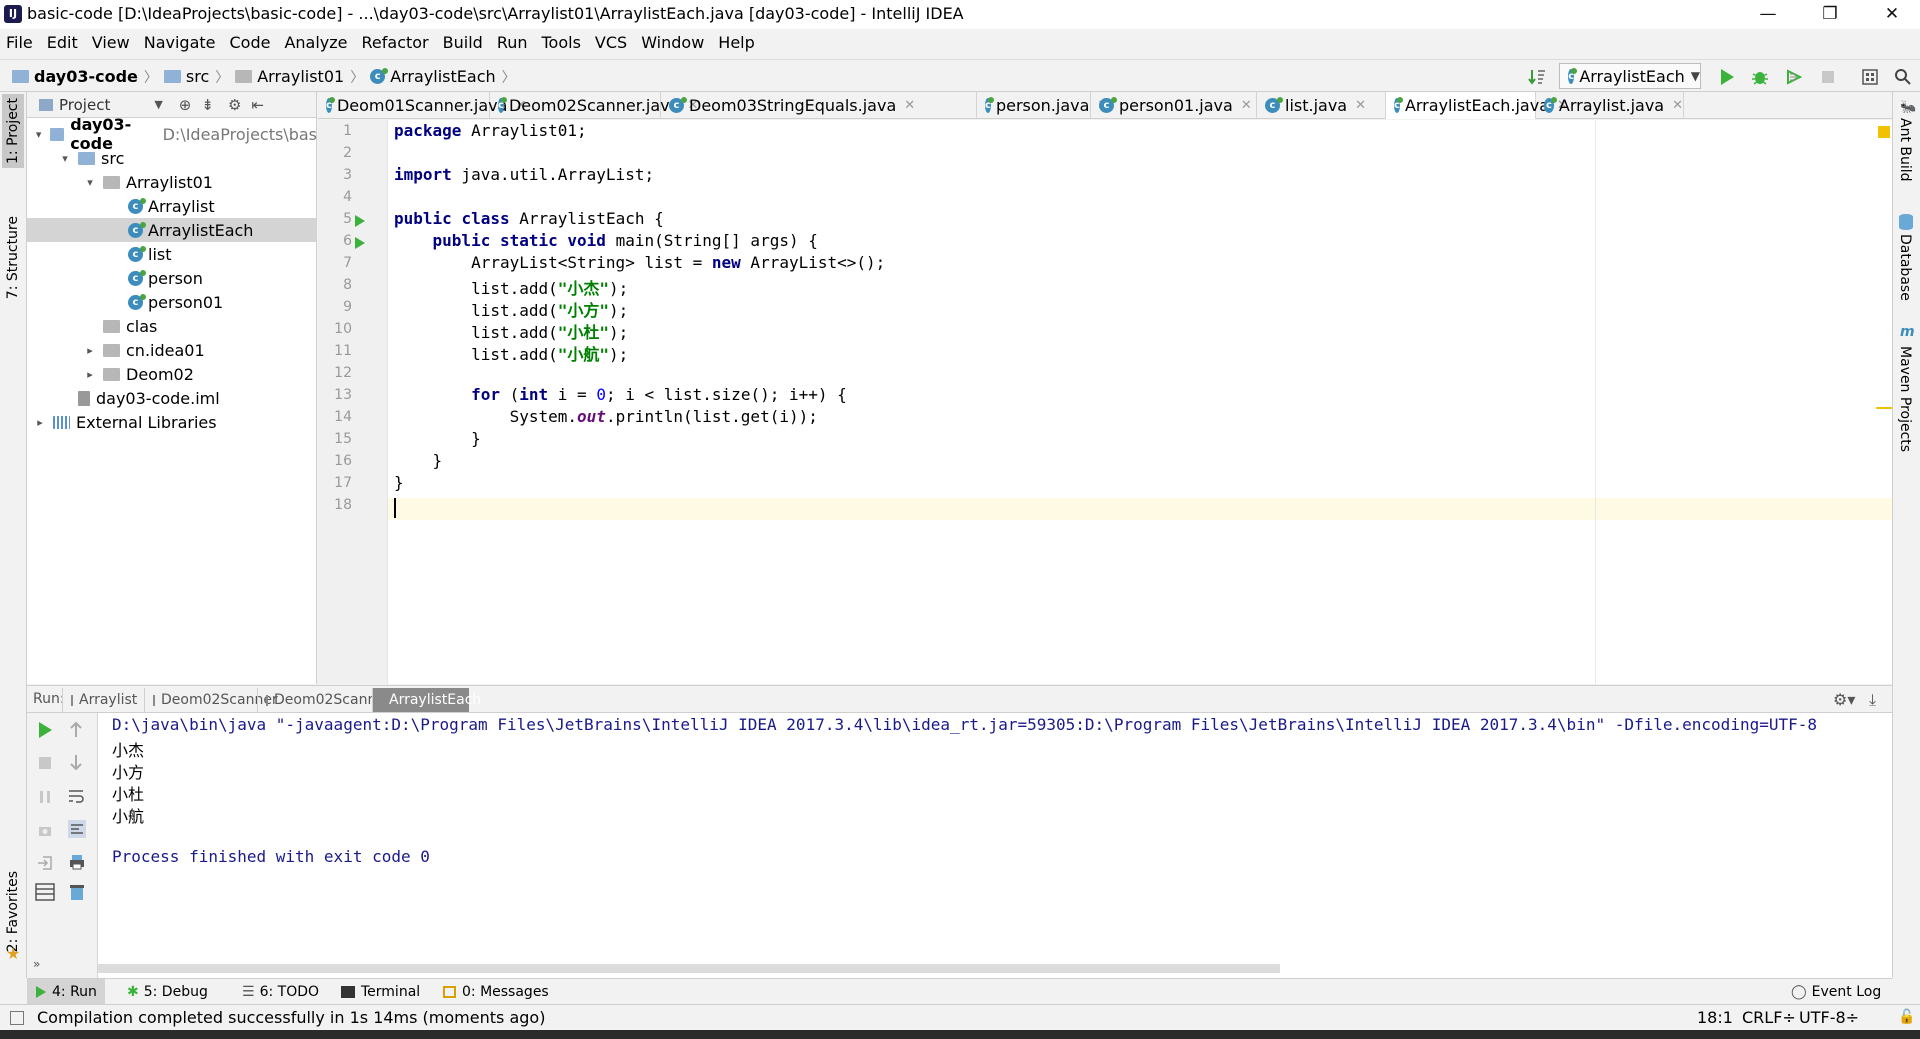 The width and height of the screenshot is (1920, 1039). What do you see at coordinates (1905, 399) in the screenshot?
I see `maven-projects-tool-tab: Maven Projects` at bounding box center [1905, 399].